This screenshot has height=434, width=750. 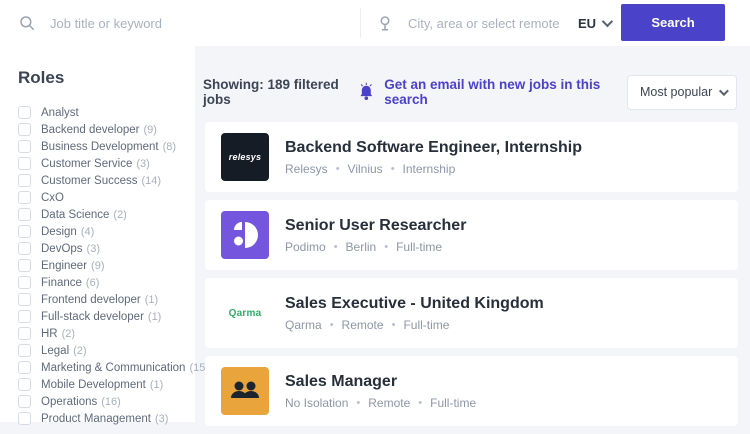 What do you see at coordinates (75, 214) in the screenshot?
I see `role-label: Data Science` at bounding box center [75, 214].